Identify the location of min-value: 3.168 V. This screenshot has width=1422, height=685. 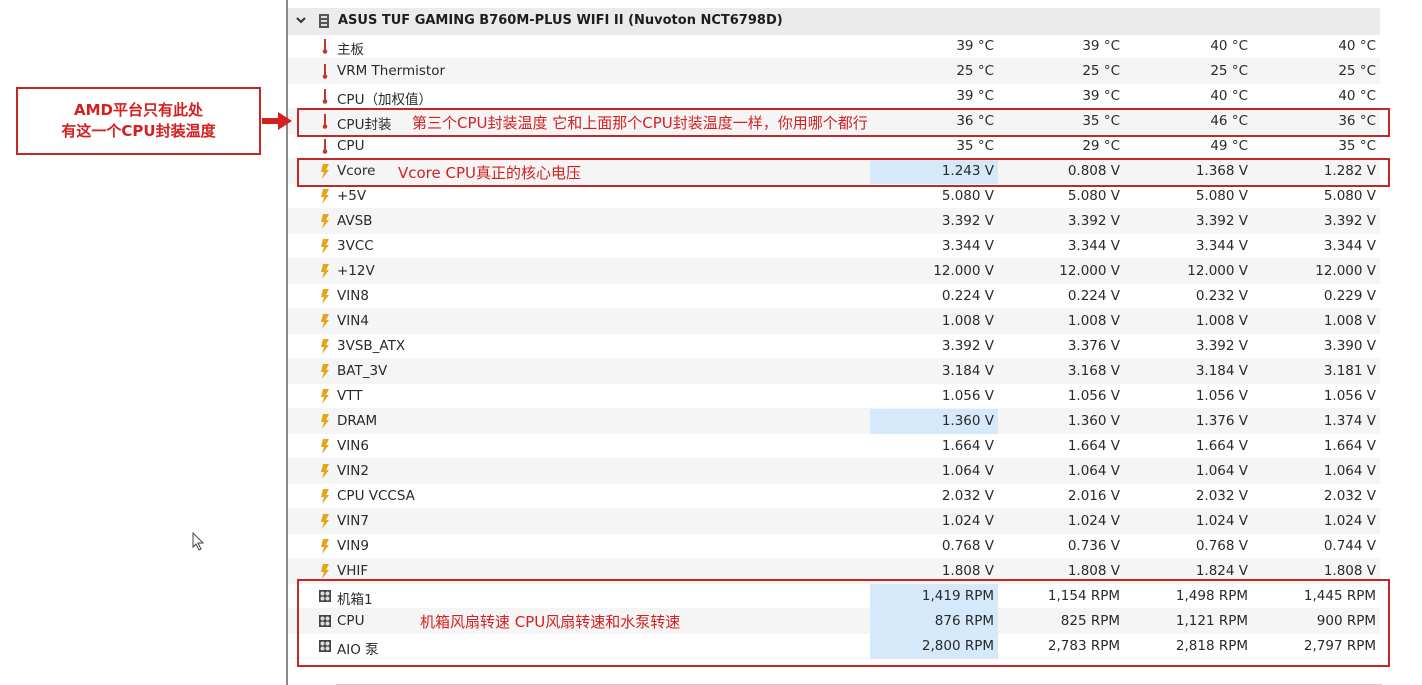
(1093, 371).